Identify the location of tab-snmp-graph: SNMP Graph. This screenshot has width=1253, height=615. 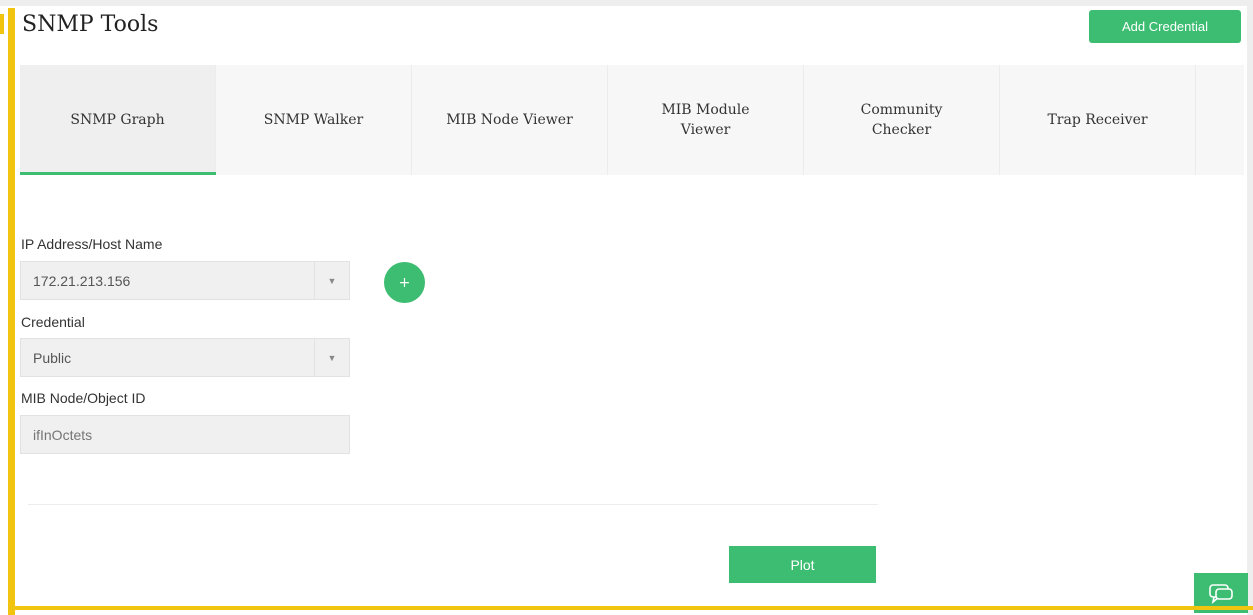
(118, 120).